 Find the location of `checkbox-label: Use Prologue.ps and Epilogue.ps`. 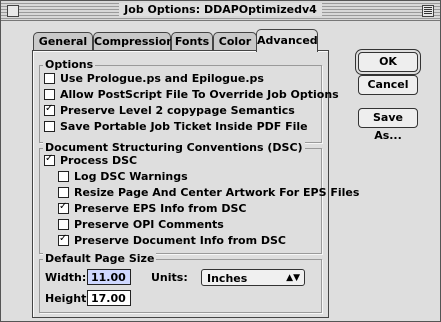

checkbox-label: Use Prologue.ps and Epilogue.ps is located at coordinates (162, 78).